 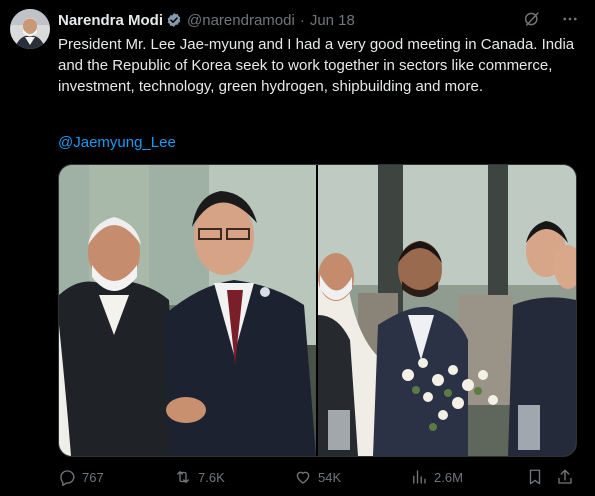 I want to click on avatar, so click(x=30, y=29).